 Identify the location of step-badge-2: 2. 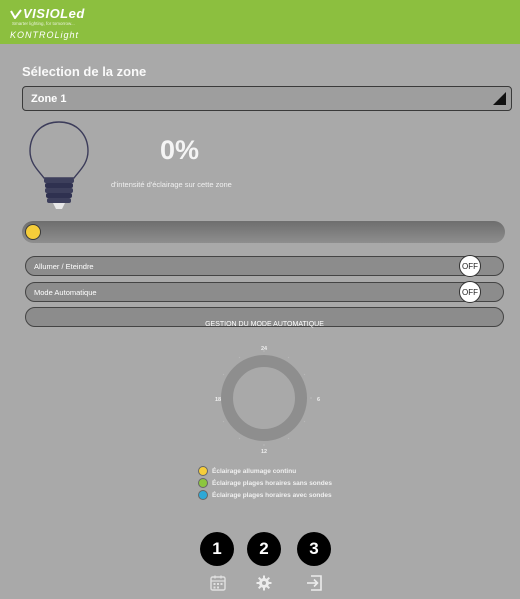
(264, 549).